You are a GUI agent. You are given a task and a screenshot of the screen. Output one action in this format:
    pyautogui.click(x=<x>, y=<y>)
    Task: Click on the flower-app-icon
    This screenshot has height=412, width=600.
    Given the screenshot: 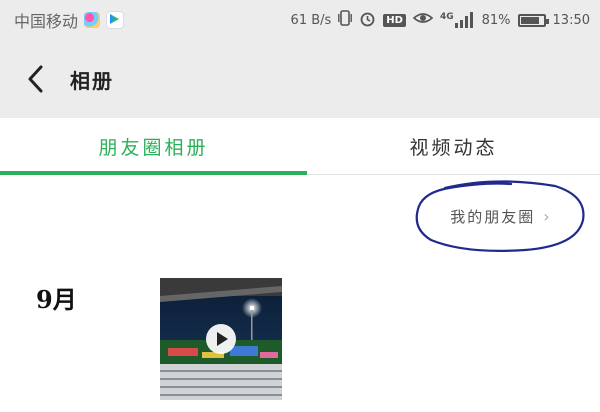 What is the action you would take?
    pyautogui.click(x=92, y=20)
    